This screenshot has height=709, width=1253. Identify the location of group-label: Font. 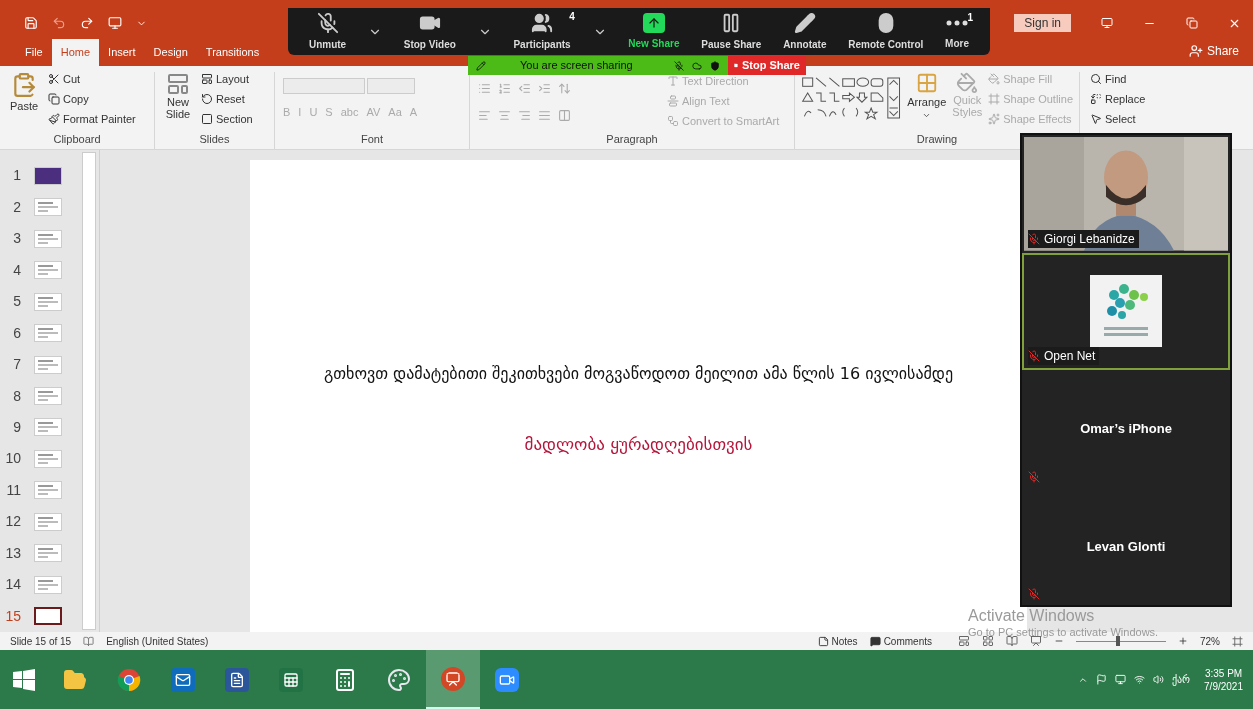
(372, 139).